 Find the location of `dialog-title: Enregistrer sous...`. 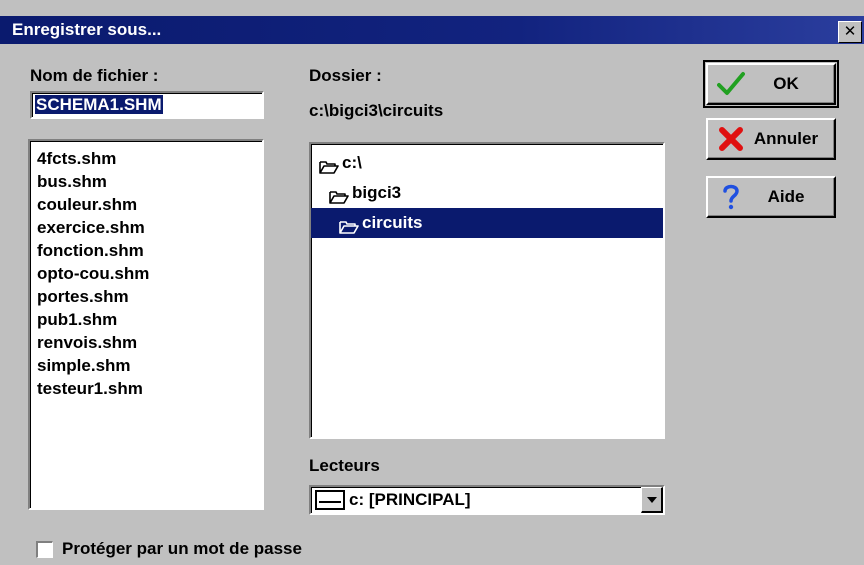

dialog-title: Enregistrer sous... is located at coordinates (87, 29).